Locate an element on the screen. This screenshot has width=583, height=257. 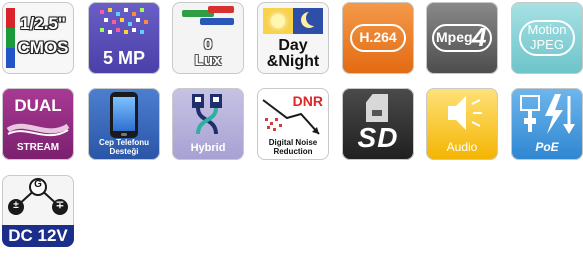
audio-tile: Audio is located at coordinates (462, 124).